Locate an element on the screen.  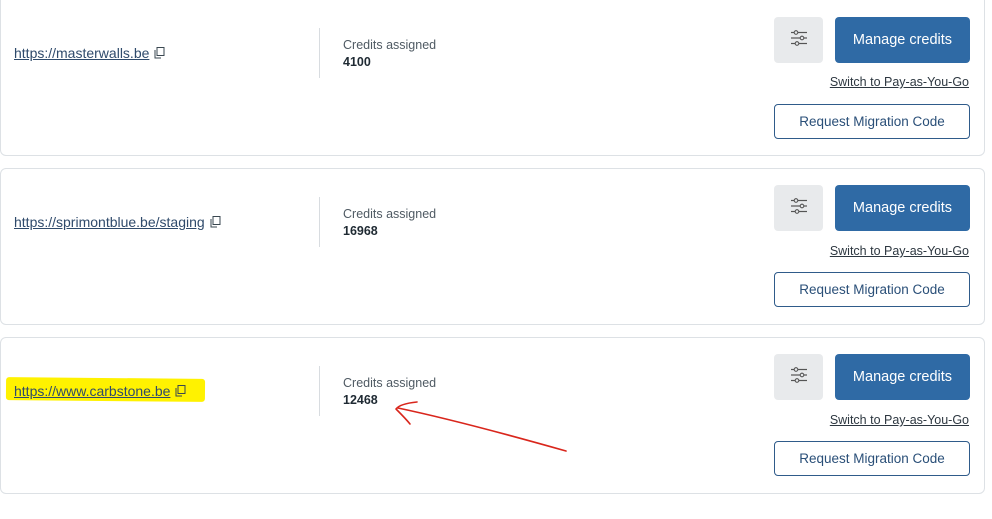
credits-value: 16968 is located at coordinates (360, 231).